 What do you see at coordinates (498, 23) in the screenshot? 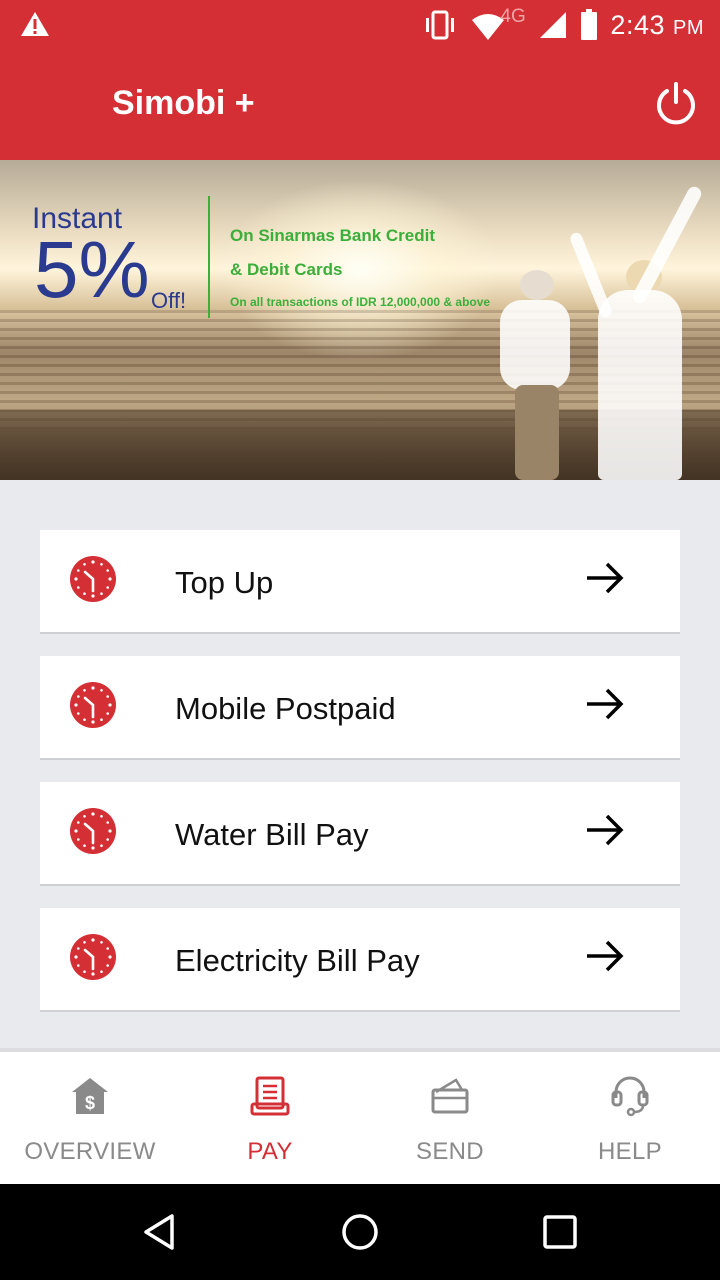
I see `network-indicator: 4G` at bounding box center [498, 23].